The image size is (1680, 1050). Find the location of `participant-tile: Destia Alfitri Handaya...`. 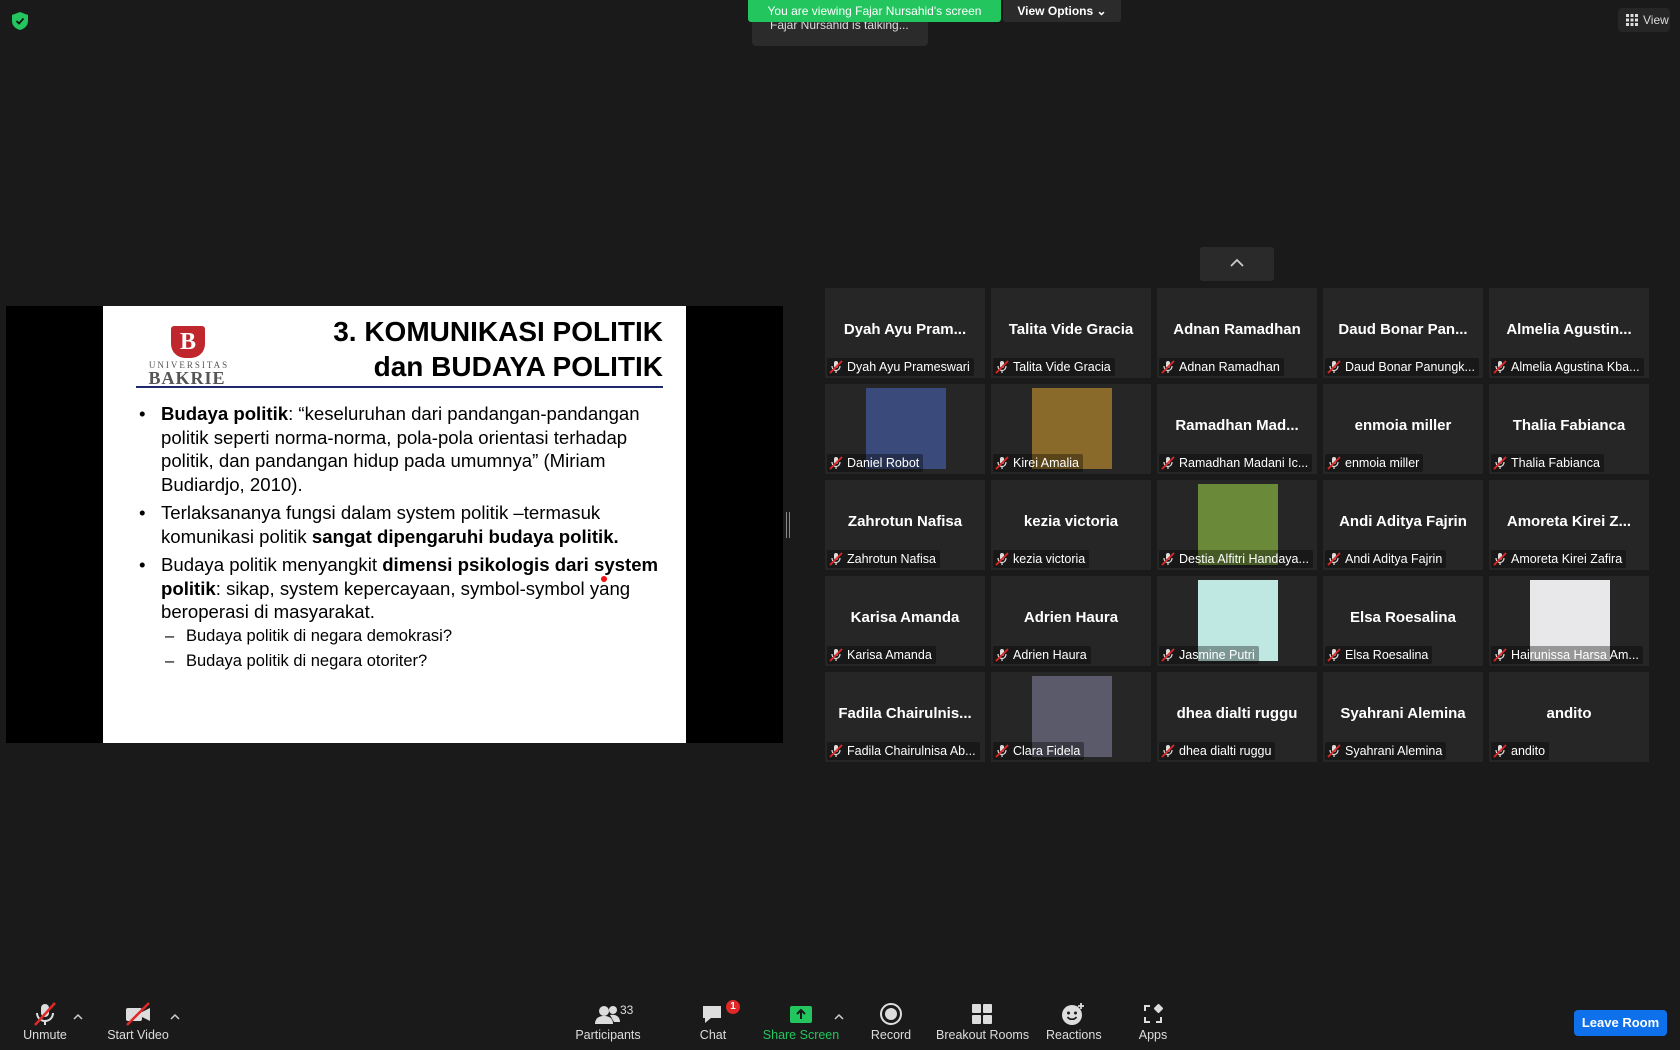

participant-tile: Destia Alfitri Handaya... is located at coordinates (1237, 525).